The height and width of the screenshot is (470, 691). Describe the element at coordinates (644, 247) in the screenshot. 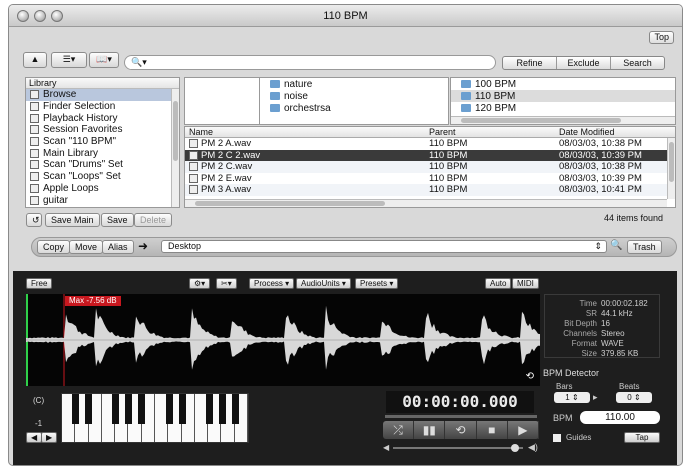

I see `trash-button: Trash` at that location.